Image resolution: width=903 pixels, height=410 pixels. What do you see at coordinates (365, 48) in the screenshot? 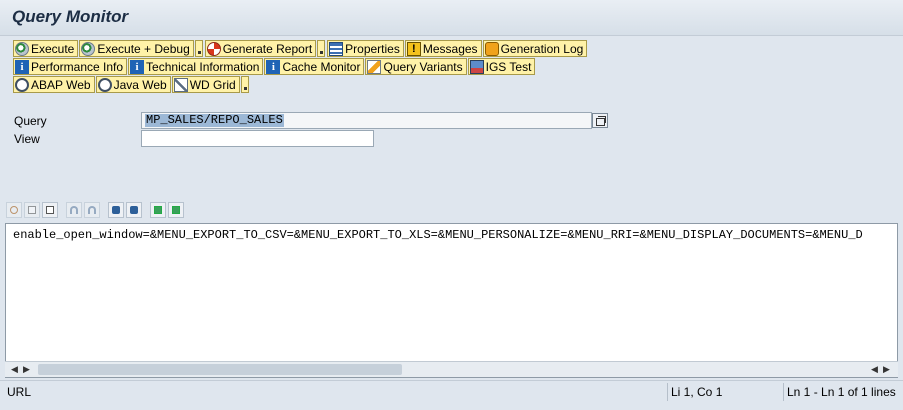
I see `properties-button: Properties` at bounding box center [365, 48].